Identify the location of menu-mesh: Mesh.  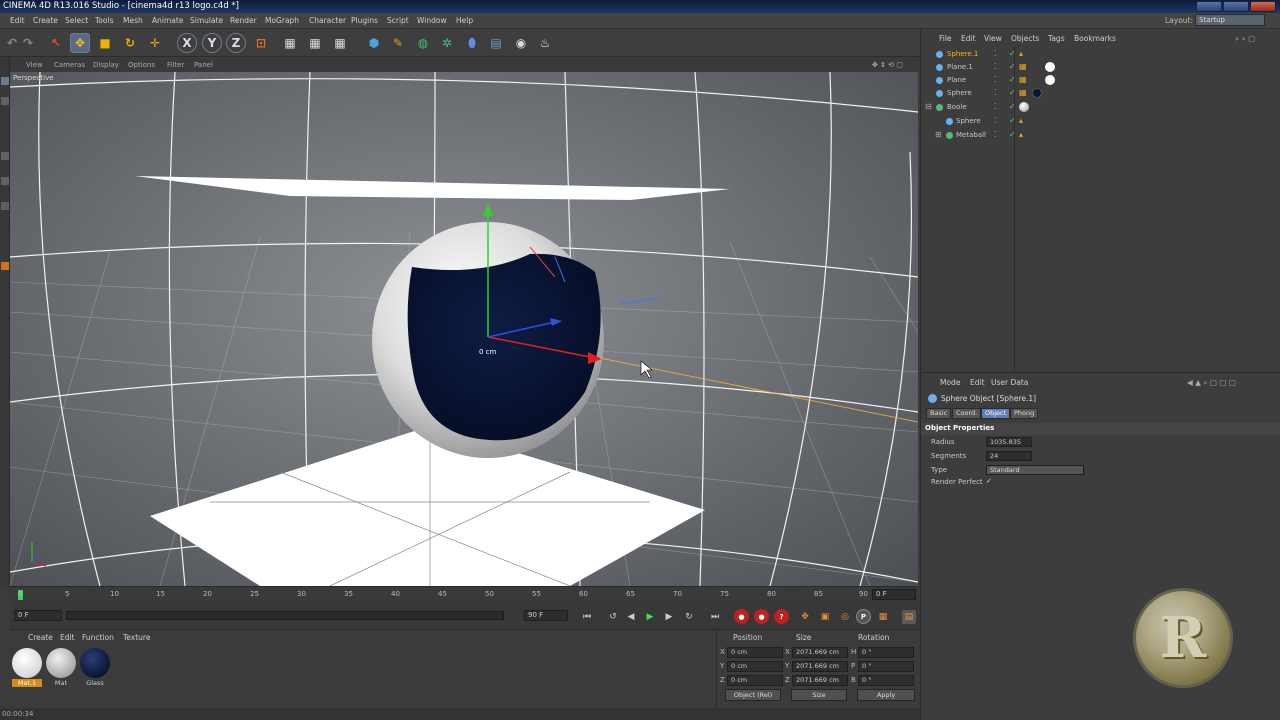
(133, 20).